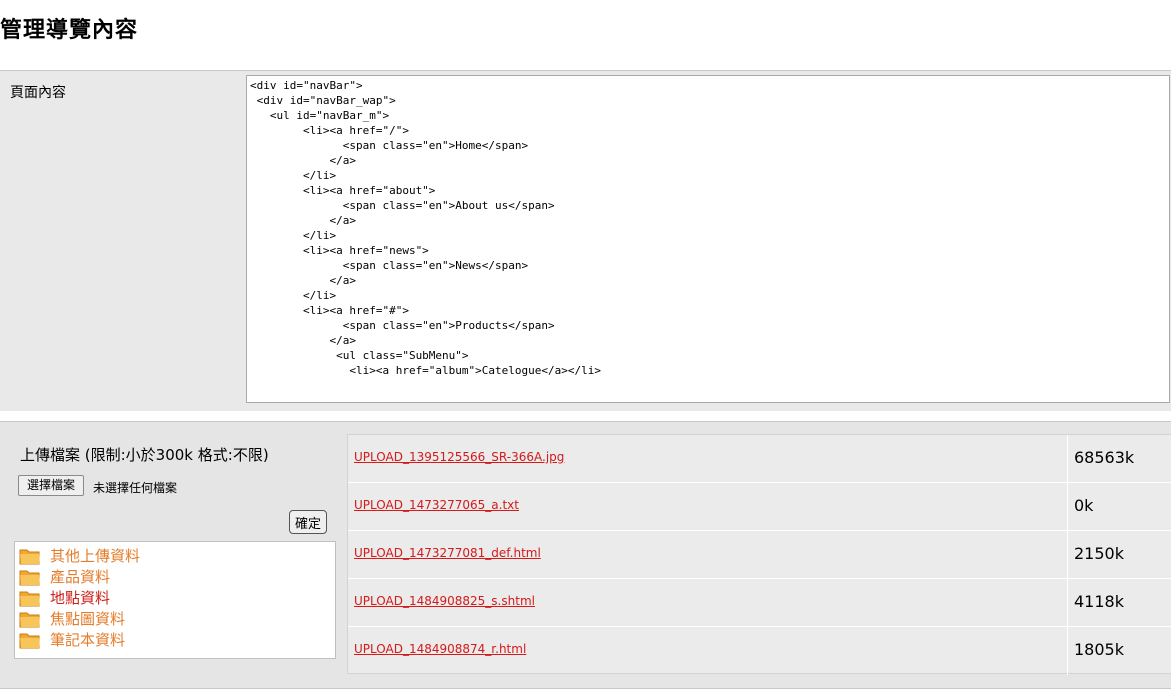 Image resolution: width=1171 pixels, height=698 pixels. What do you see at coordinates (177, 639) in the screenshot?
I see `folder-item-notebooks: 筆記本資料` at bounding box center [177, 639].